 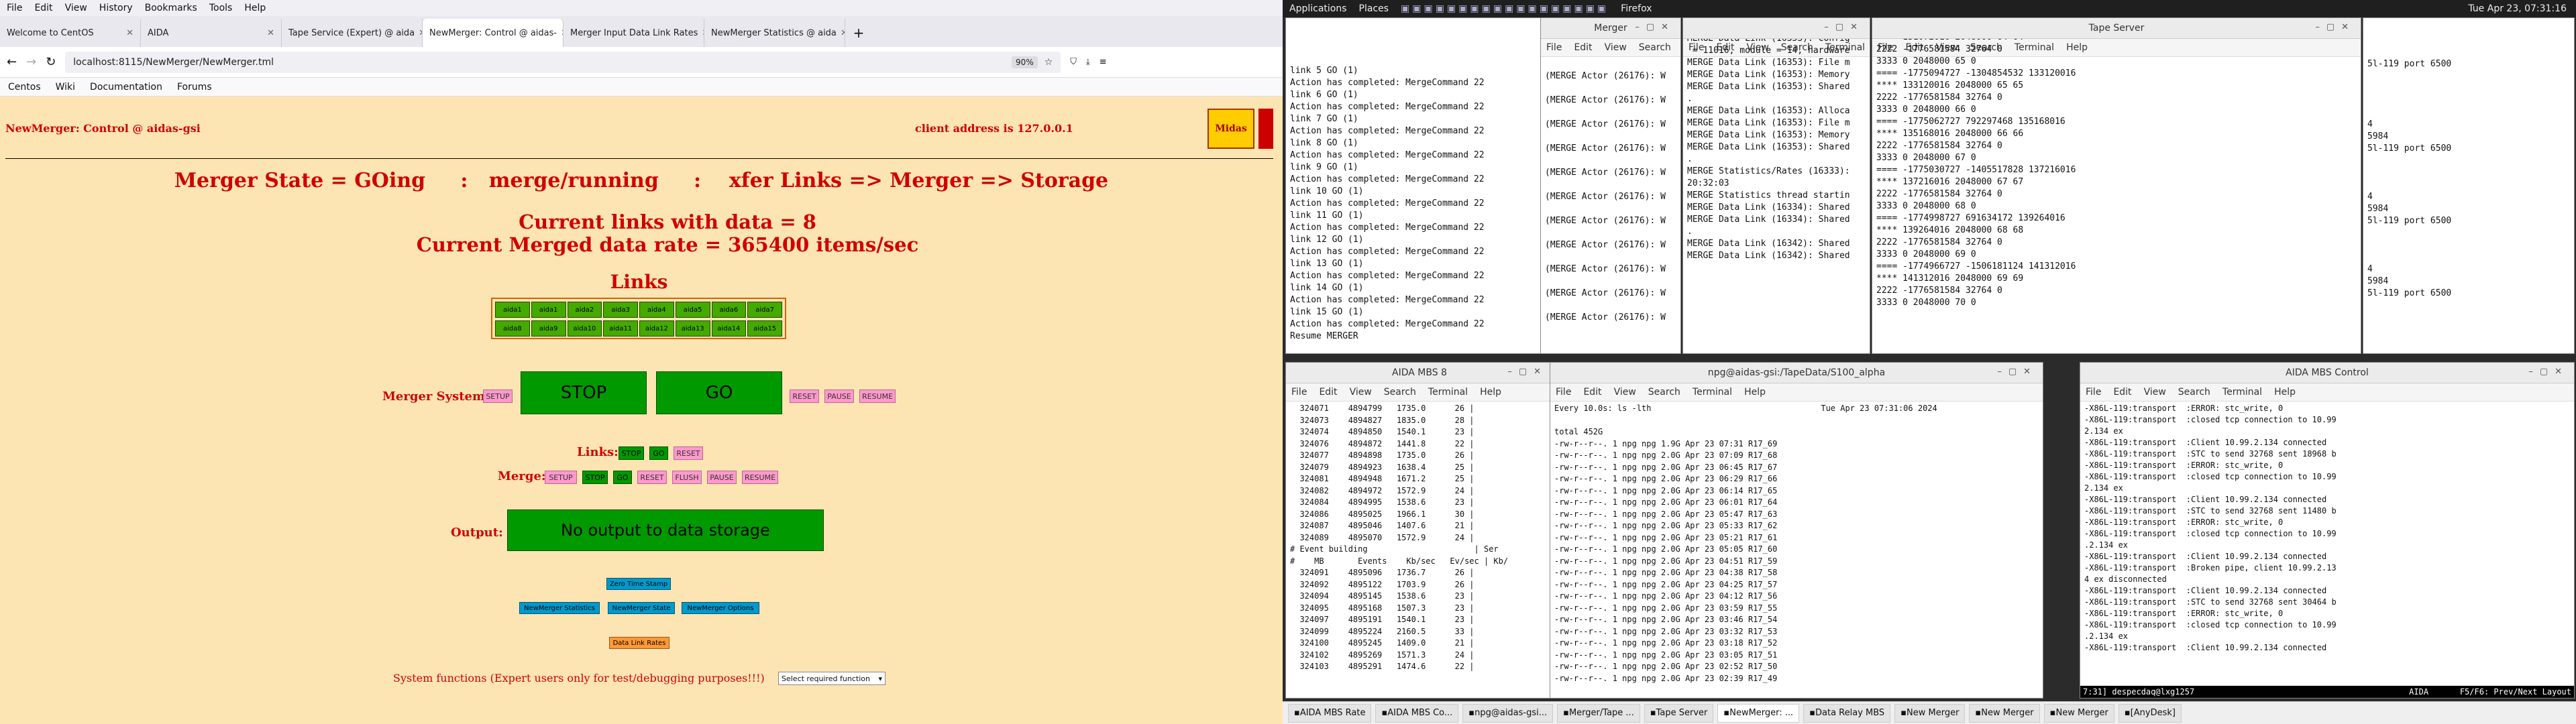 I want to click on pocket-icon: ⛉, so click(x=1073, y=62).